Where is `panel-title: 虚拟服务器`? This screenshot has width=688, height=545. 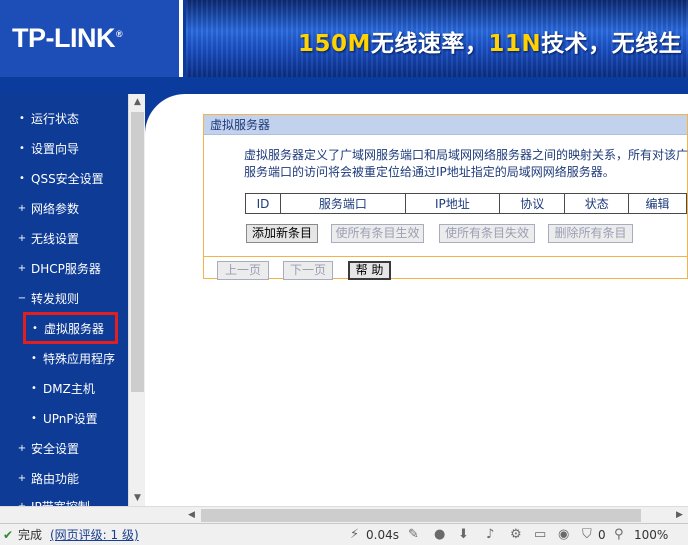 panel-title: 虚拟服务器 is located at coordinates (445, 125).